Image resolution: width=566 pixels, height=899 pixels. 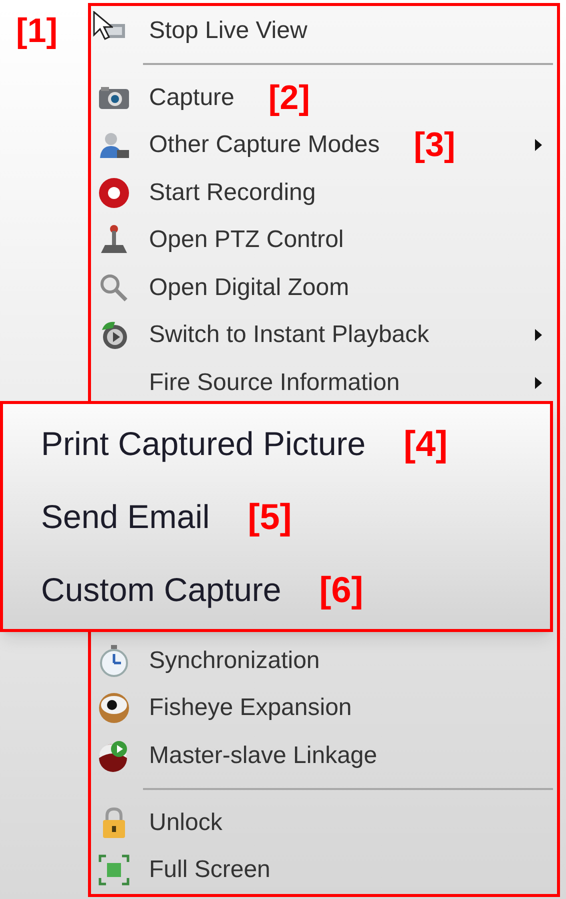 What do you see at coordinates (324, 31) in the screenshot?
I see `menu-item: Stop Live View` at bounding box center [324, 31].